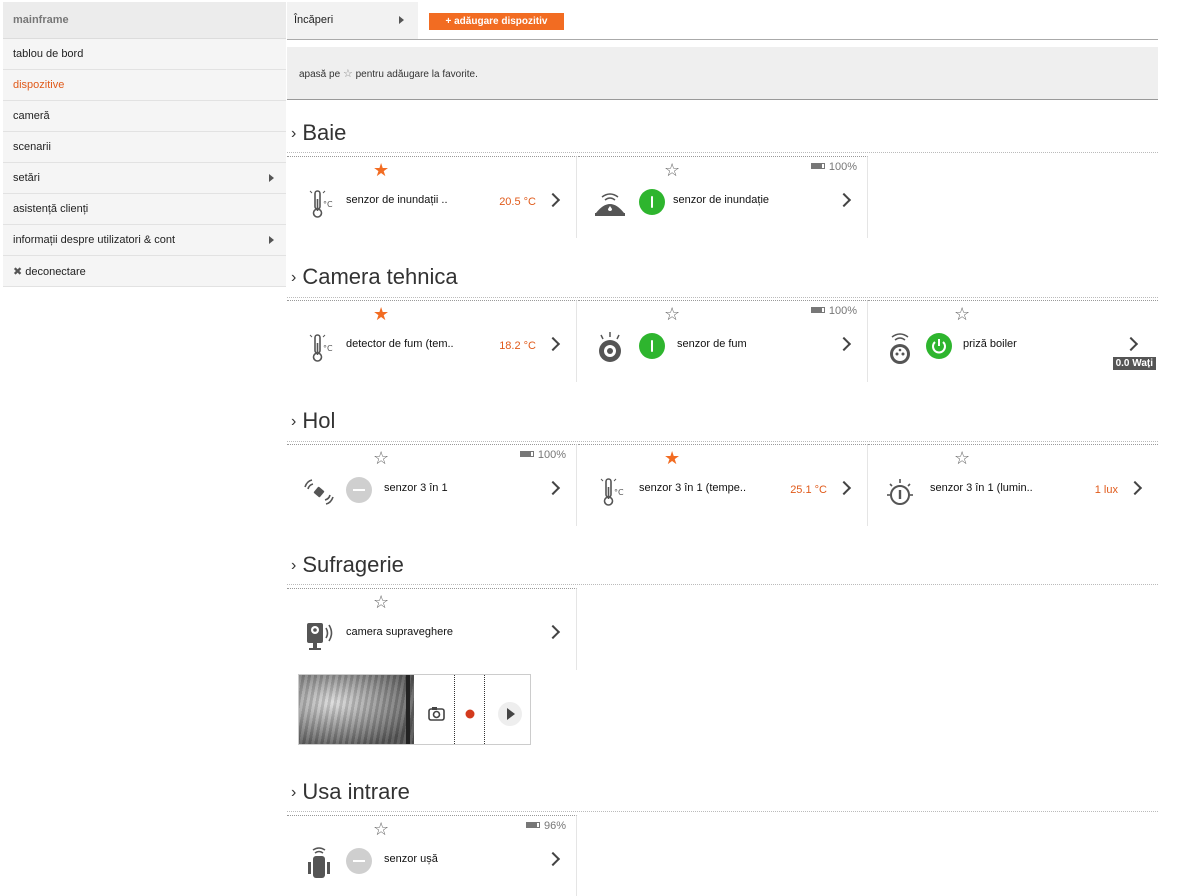 This screenshot has width=1189, height=896. I want to click on device-card: ☆ priză boiler 0.0 Wați, so click(1013, 341).